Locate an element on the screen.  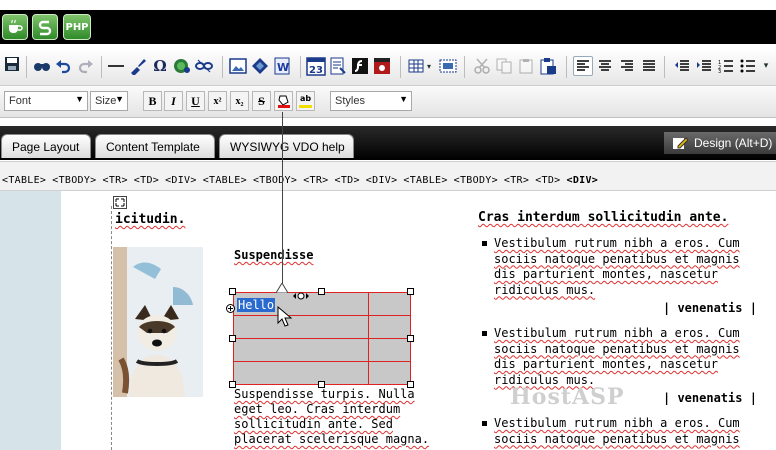
font-select: Font ▼ is located at coordinates (46, 101).